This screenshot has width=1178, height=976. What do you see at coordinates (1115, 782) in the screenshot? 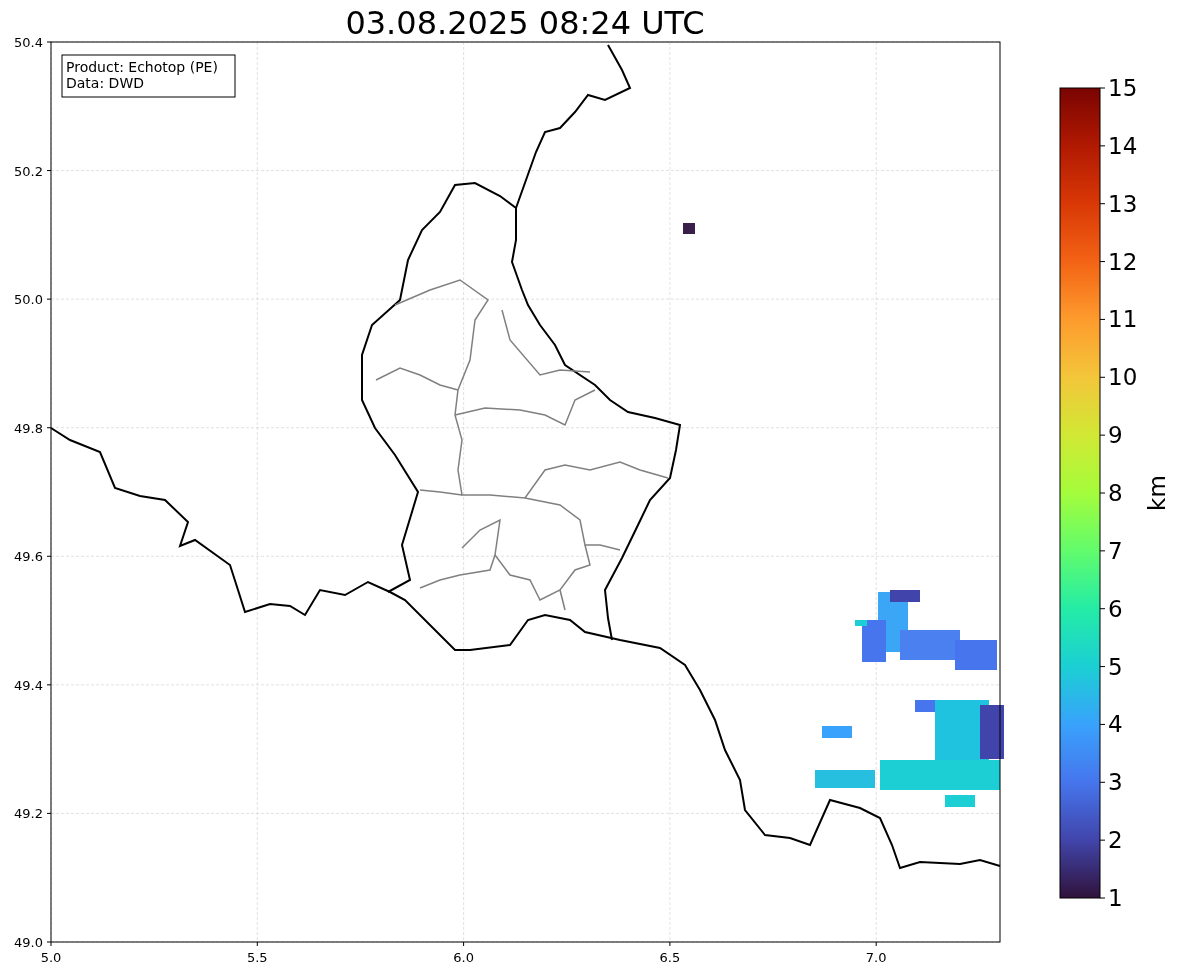
I see `colorbar-tick-label: 3` at bounding box center [1115, 782].